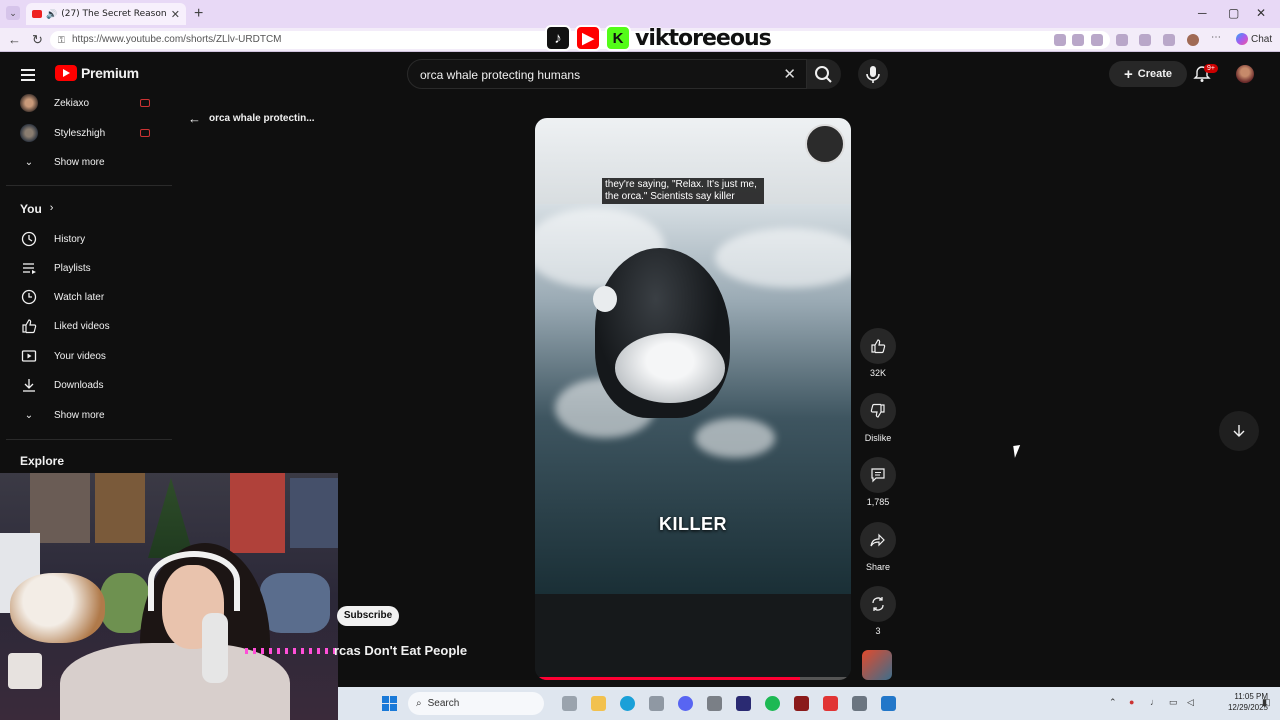  Describe the element at coordinates (1217, 39) in the screenshot. I see `more-menu-icon: ⋯` at that location.